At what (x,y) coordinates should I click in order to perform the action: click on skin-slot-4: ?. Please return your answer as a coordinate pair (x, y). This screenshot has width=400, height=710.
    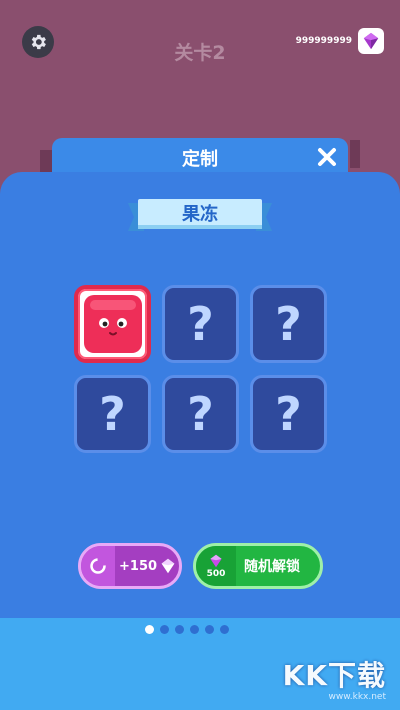
    Looking at the image, I should click on (112, 414).